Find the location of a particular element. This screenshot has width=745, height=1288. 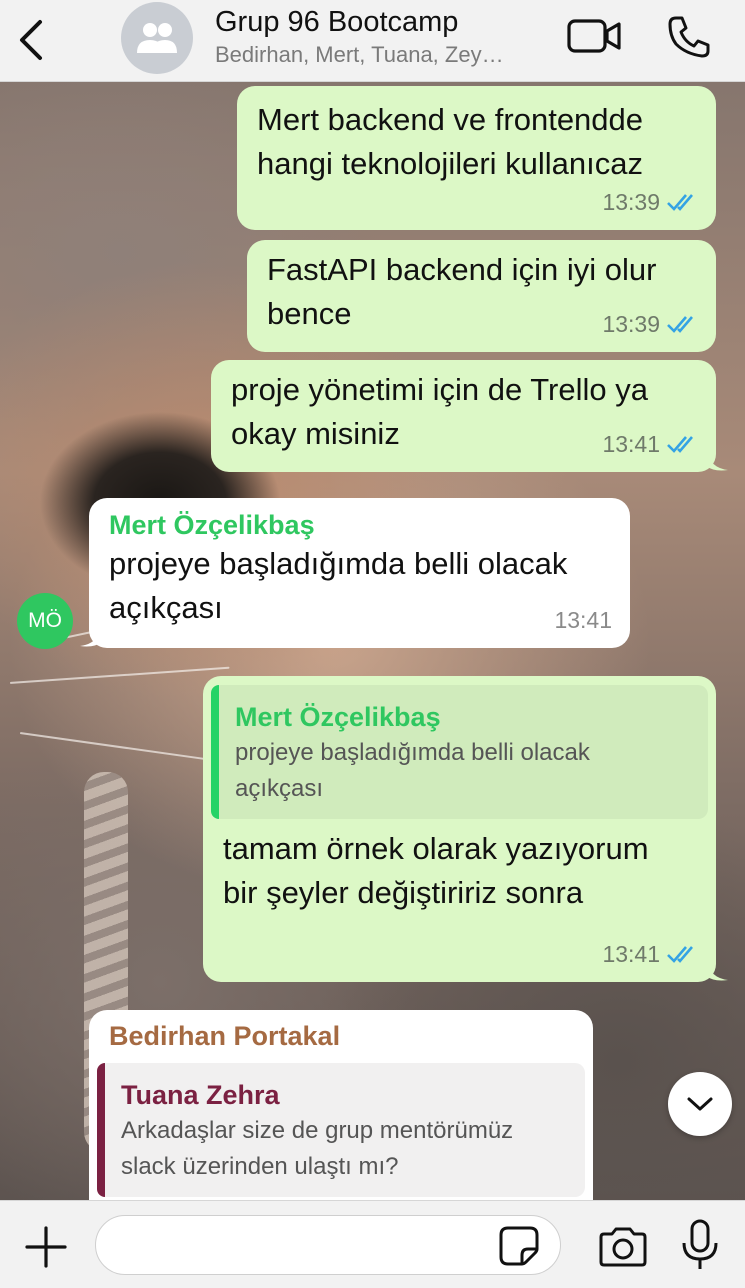

message-sender-name: Bedirhan Portakal is located at coordinates (341, 1036).